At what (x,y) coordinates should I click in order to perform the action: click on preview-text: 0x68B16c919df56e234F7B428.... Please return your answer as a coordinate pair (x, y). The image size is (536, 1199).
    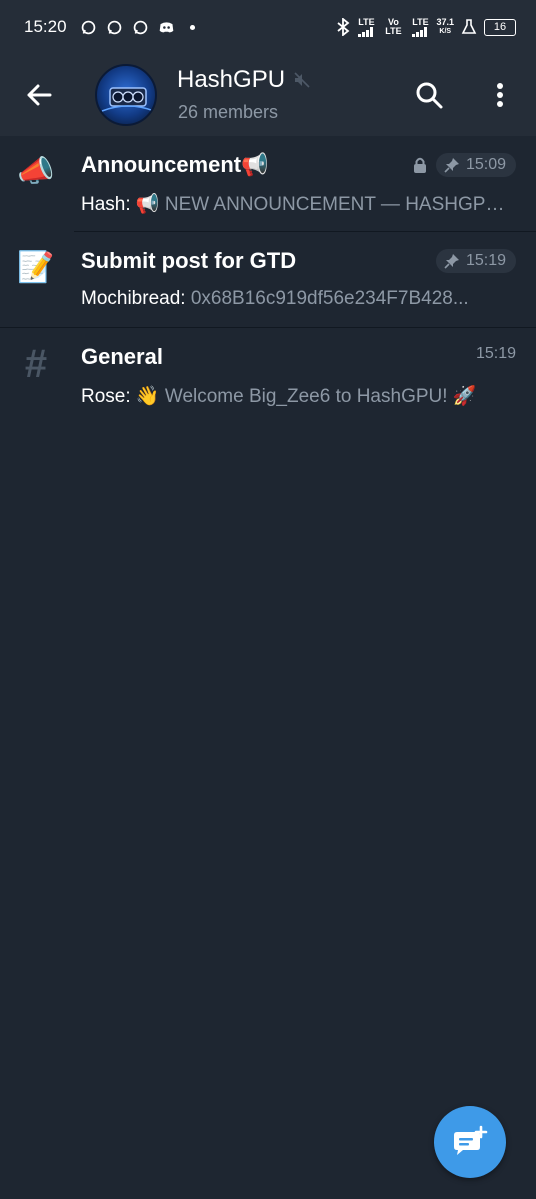
    Looking at the image, I should click on (329, 298).